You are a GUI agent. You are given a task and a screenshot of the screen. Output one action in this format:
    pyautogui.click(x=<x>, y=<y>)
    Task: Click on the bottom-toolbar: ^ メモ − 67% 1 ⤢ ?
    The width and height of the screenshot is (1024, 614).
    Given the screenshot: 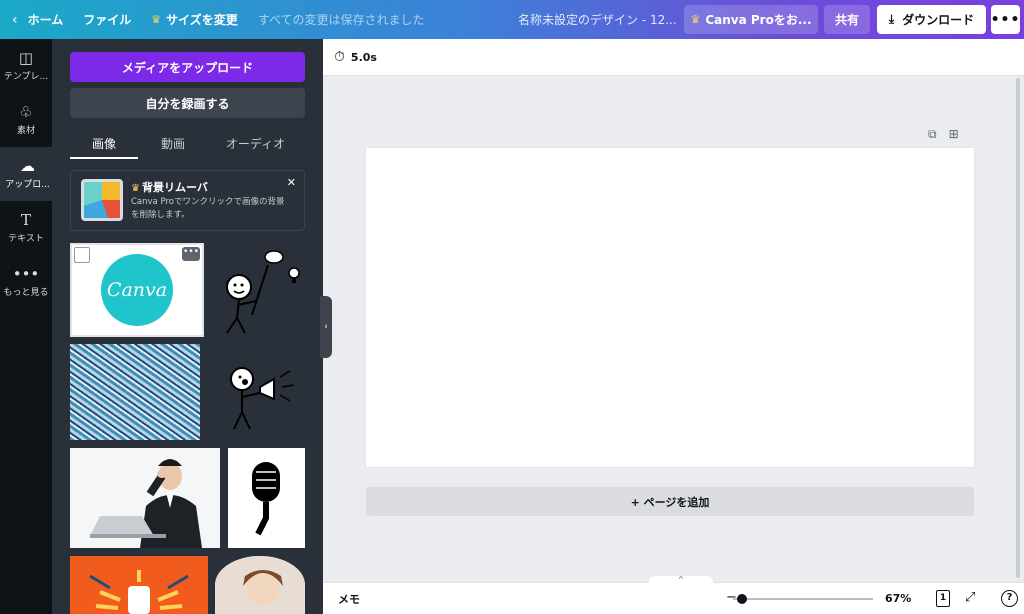 What is the action you would take?
    pyautogui.click(x=673, y=595)
    